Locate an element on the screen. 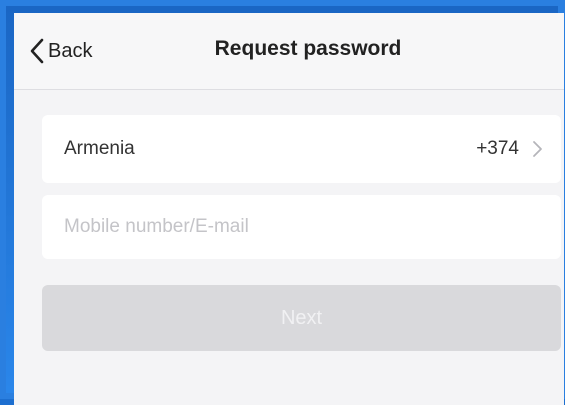 Image resolution: width=565 pixels, height=405 pixels. country-code: +374 is located at coordinates (497, 148).